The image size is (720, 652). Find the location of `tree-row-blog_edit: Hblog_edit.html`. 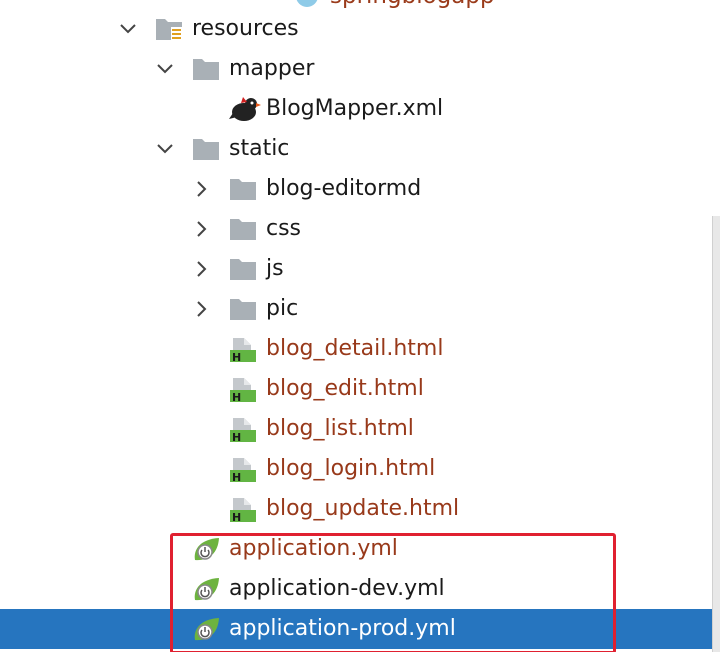

tree-row-blog_edit: Hblog_edit.html is located at coordinates (356, 389).